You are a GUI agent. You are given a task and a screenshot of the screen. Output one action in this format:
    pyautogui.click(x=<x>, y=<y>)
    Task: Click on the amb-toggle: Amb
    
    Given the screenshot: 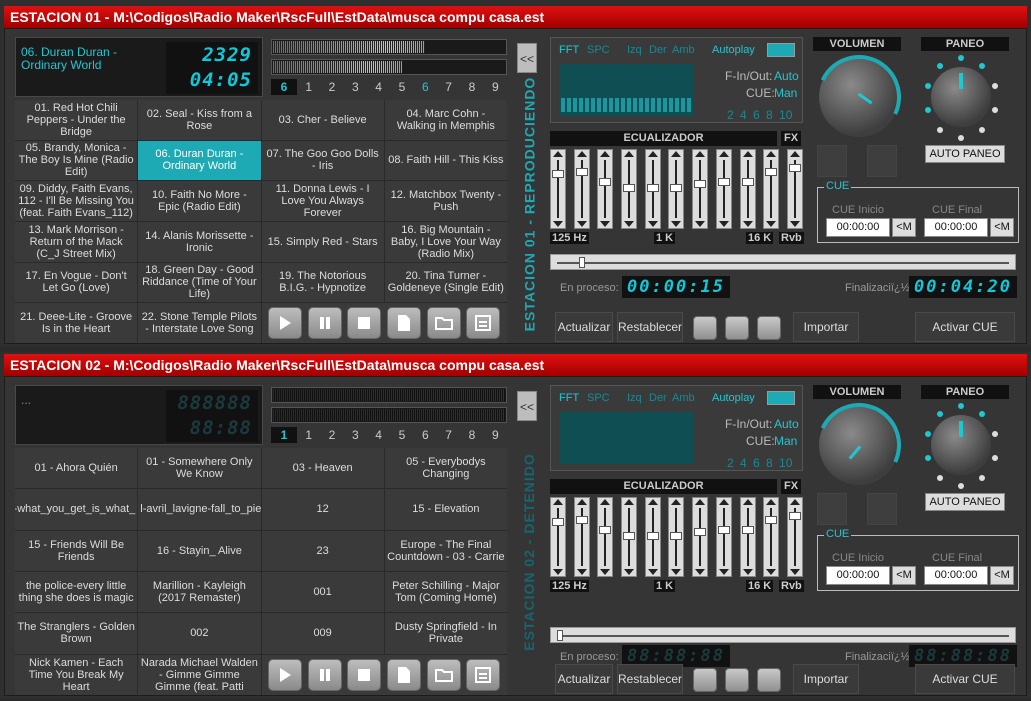 What is the action you would take?
    pyautogui.click(x=683, y=50)
    